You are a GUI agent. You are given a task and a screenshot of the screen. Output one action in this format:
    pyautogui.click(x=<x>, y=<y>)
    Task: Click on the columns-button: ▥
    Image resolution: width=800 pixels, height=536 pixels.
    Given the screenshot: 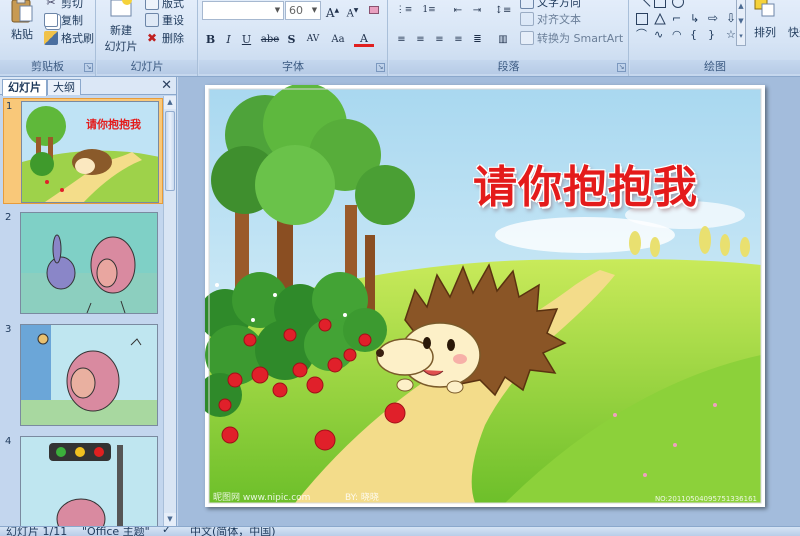 What is the action you would take?
    pyautogui.click(x=503, y=39)
    